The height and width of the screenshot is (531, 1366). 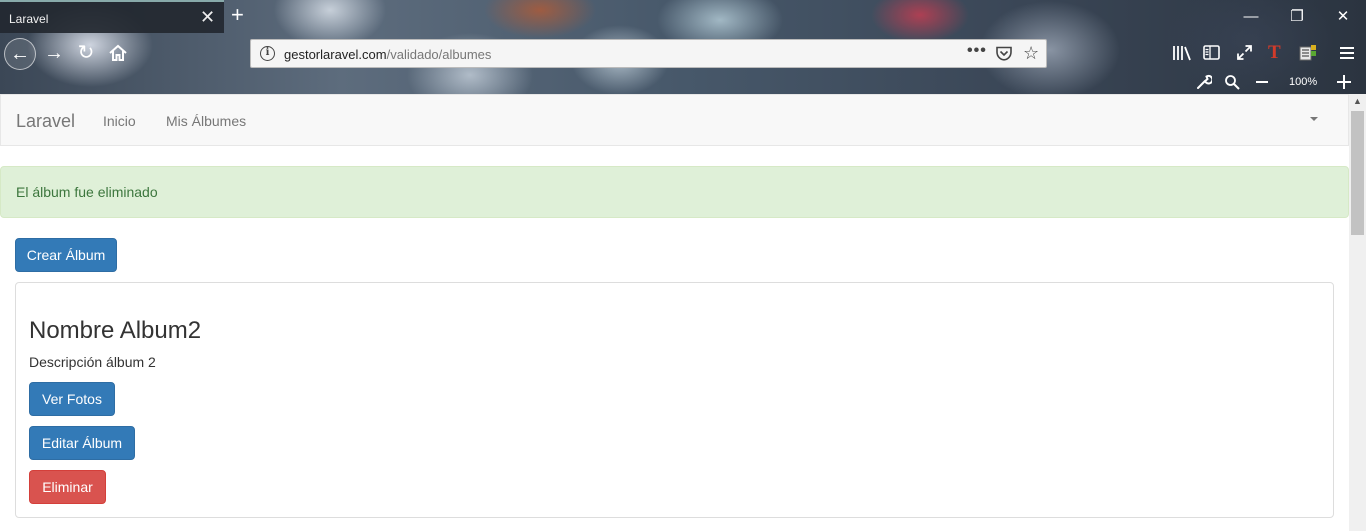 I want to click on back-arrow-icon: ←, so click(x=20, y=54).